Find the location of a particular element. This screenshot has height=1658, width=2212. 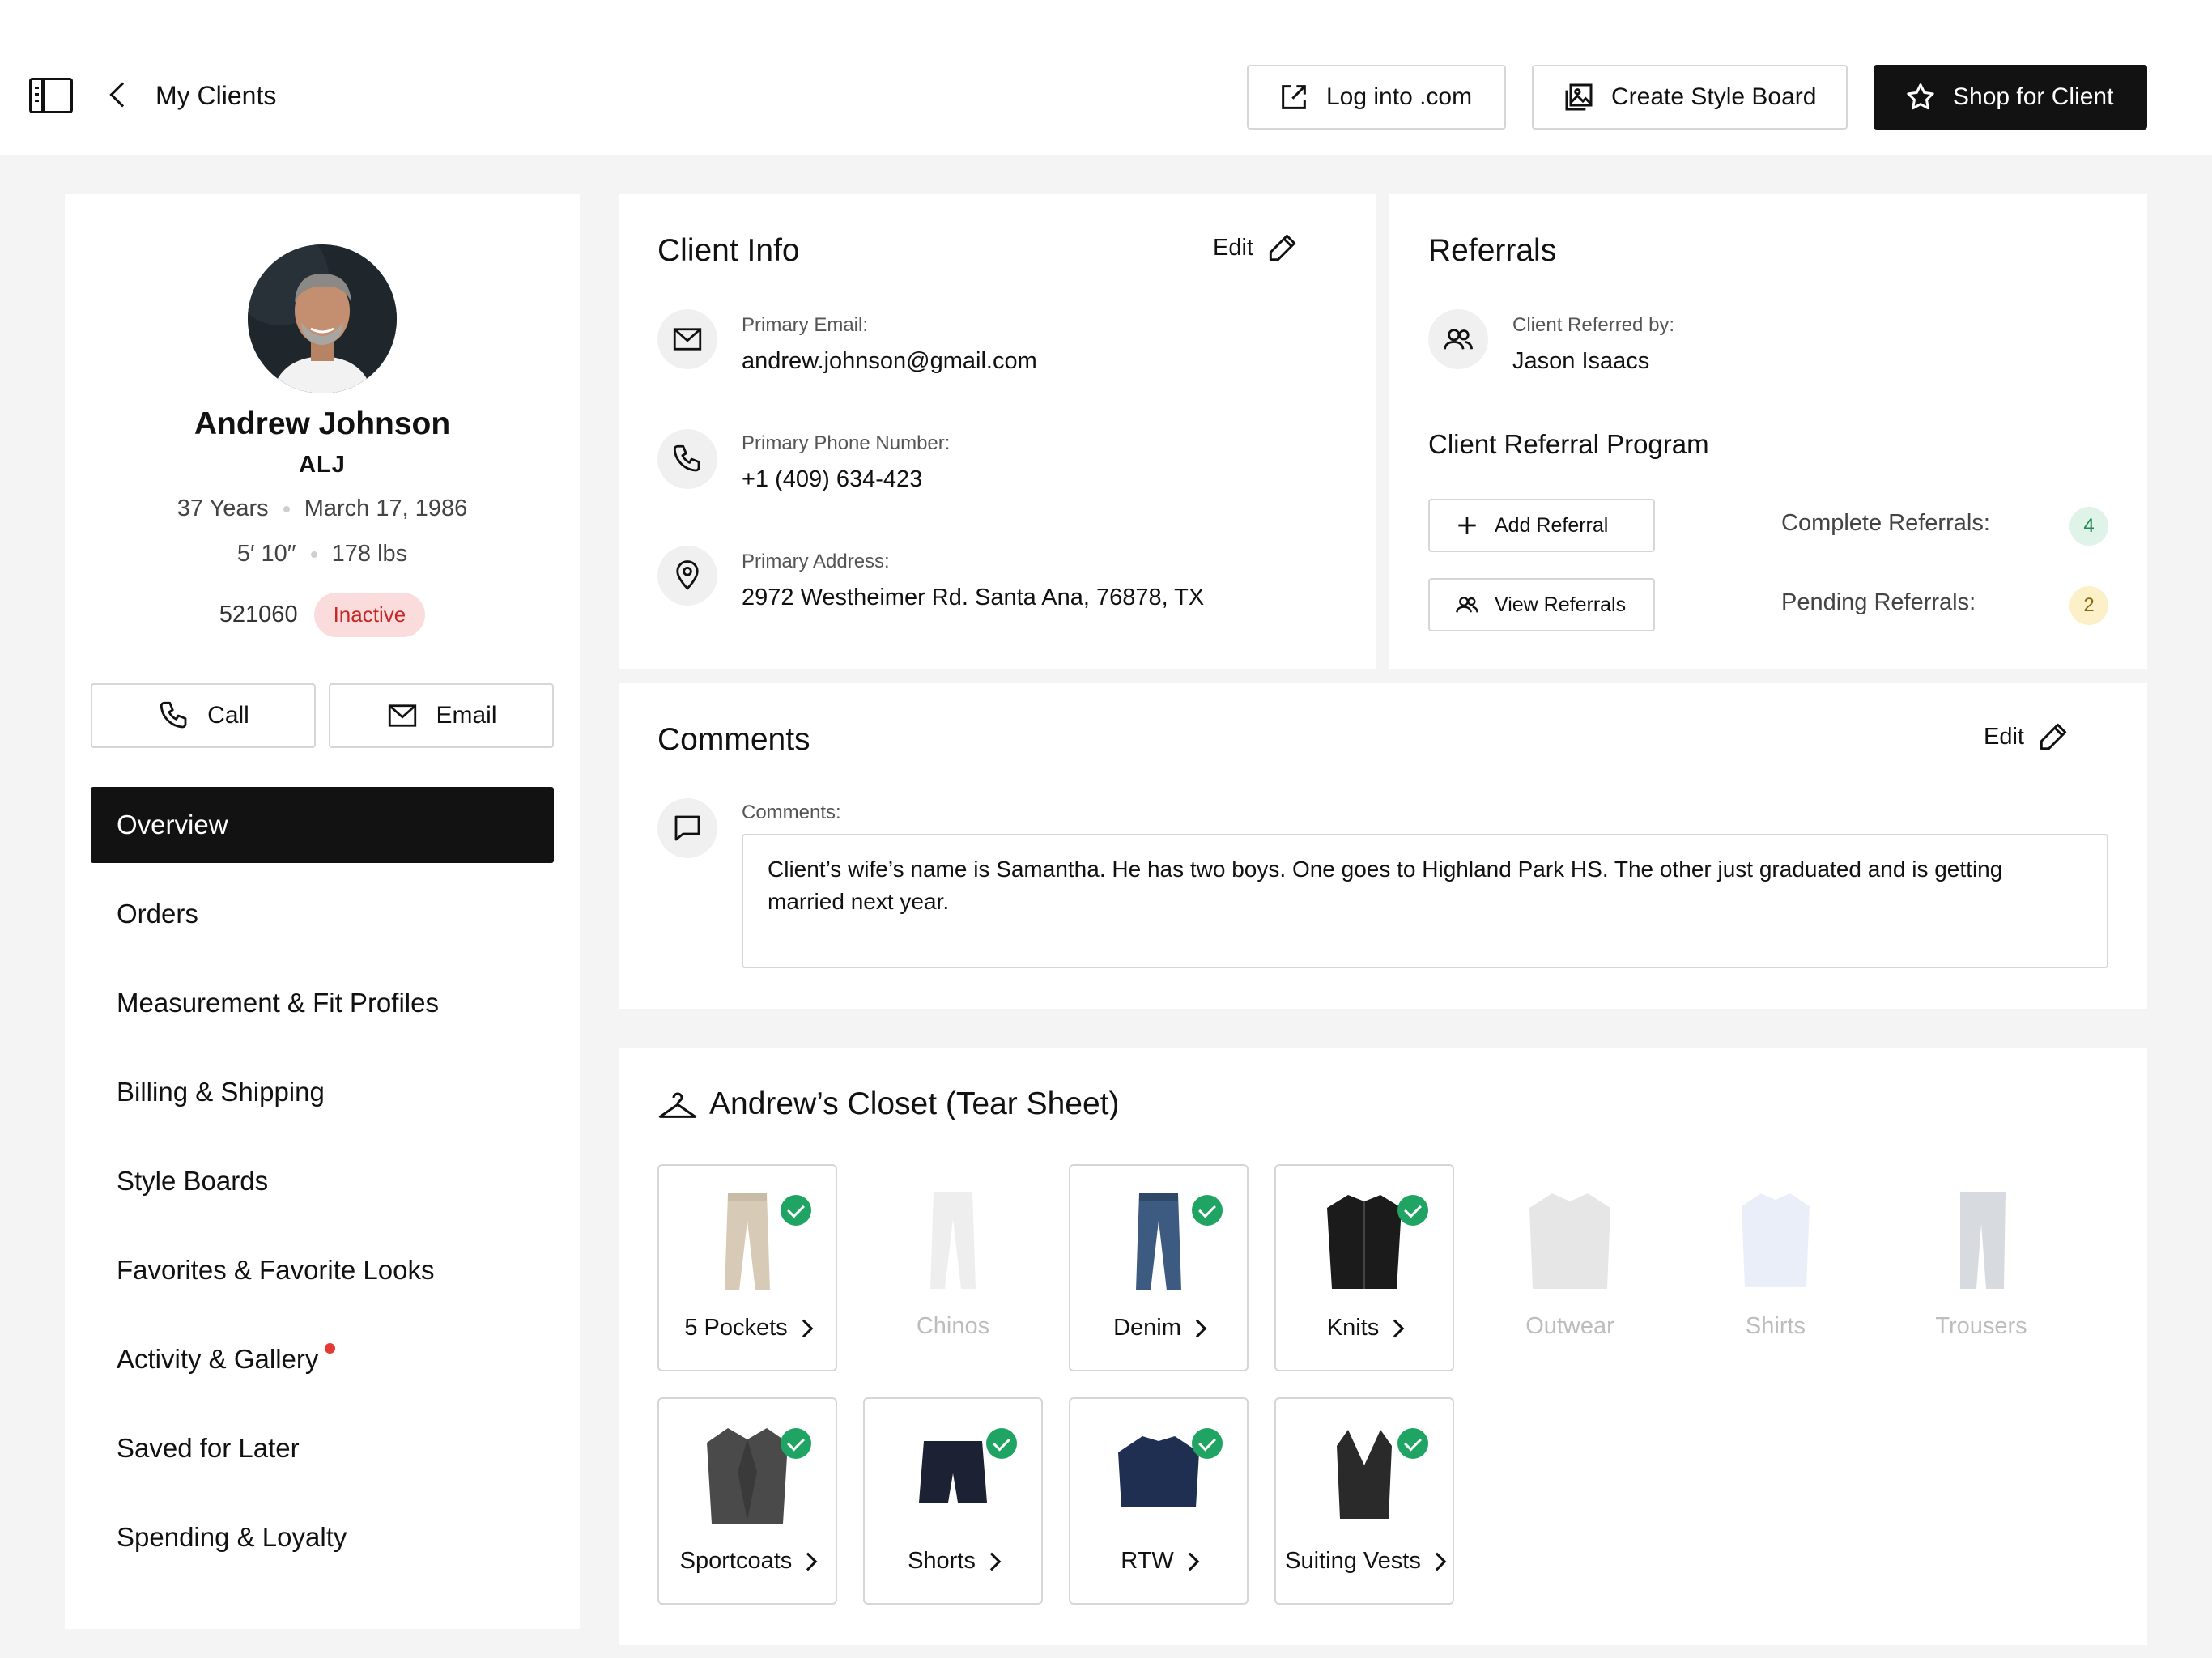

client-info-title: Client Info is located at coordinates (728, 250).